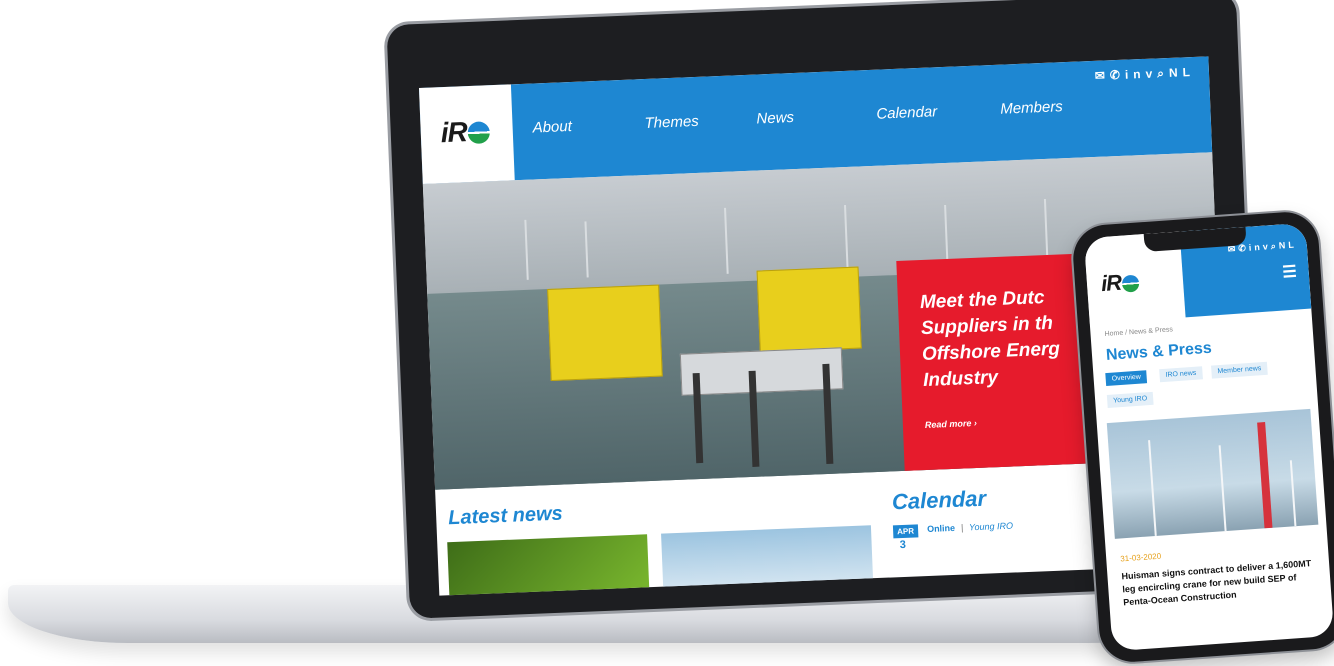 The height and width of the screenshot is (666, 1334). What do you see at coordinates (951, 424) in the screenshot?
I see `read-more-link: Read more ›` at bounding box center [951, 424].